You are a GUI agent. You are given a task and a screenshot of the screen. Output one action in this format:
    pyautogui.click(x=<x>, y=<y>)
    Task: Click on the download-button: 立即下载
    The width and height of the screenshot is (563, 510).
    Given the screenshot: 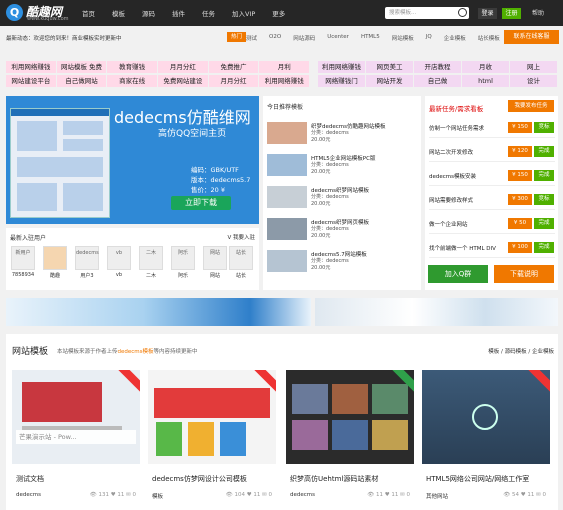 What is the action you would take?
    pyautogui.click(x=201, y=203)
    